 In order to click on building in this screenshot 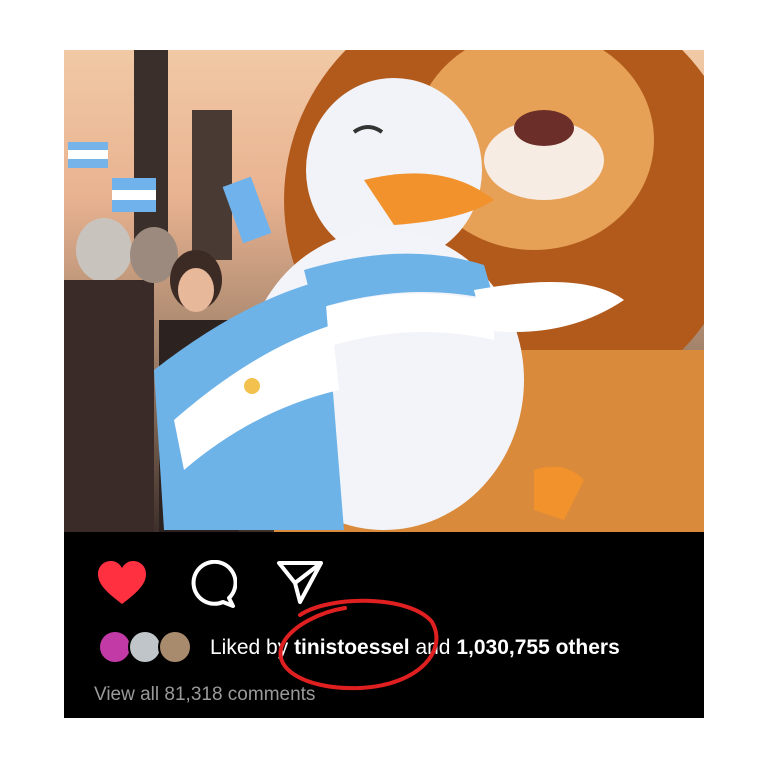, I will do `click(212, 185)`.